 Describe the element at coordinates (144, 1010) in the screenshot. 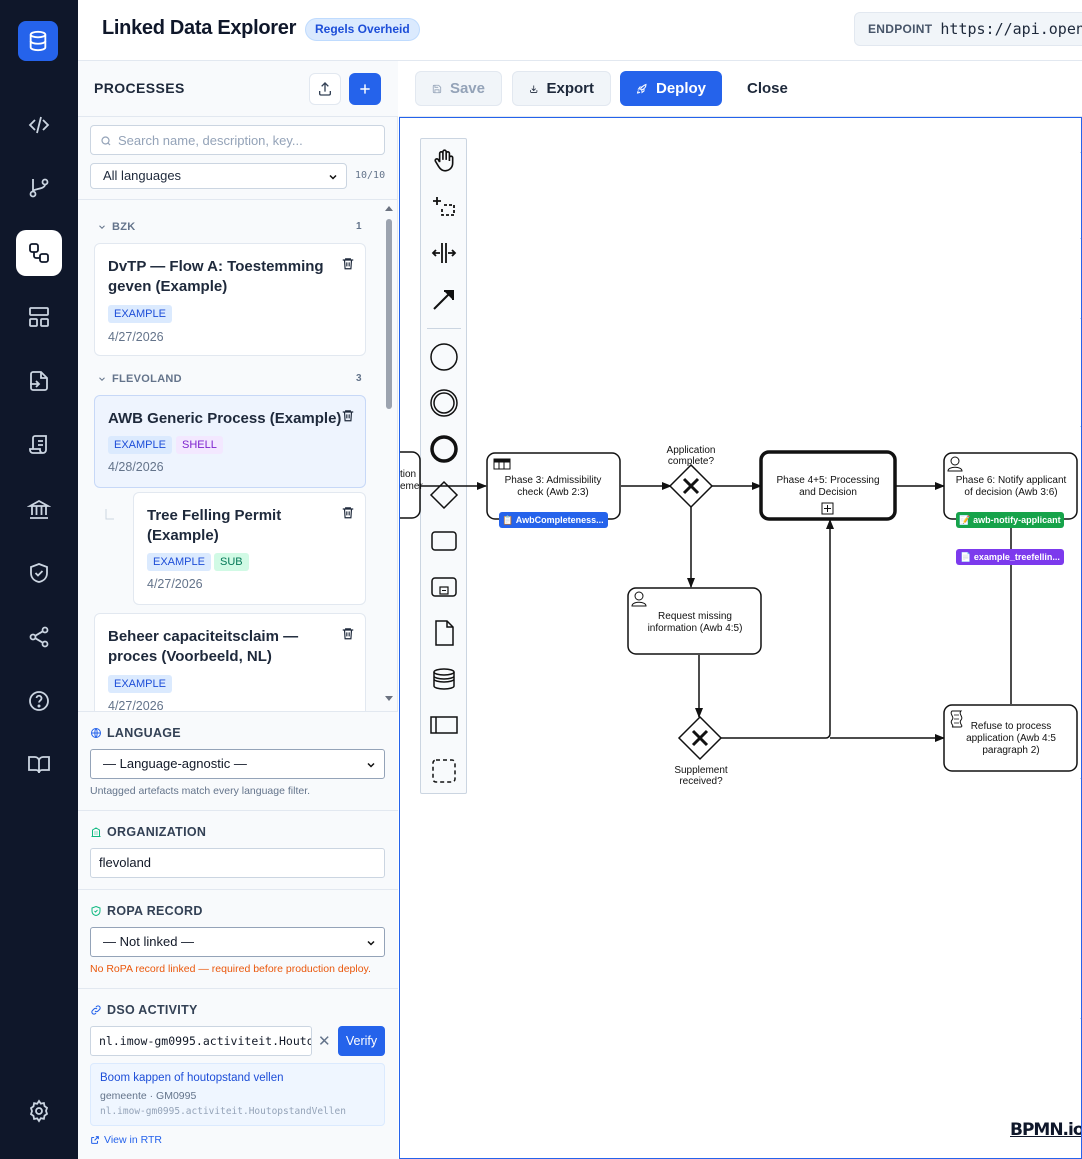

I see `dso-heading: DSO ACTIVITY` at that location.